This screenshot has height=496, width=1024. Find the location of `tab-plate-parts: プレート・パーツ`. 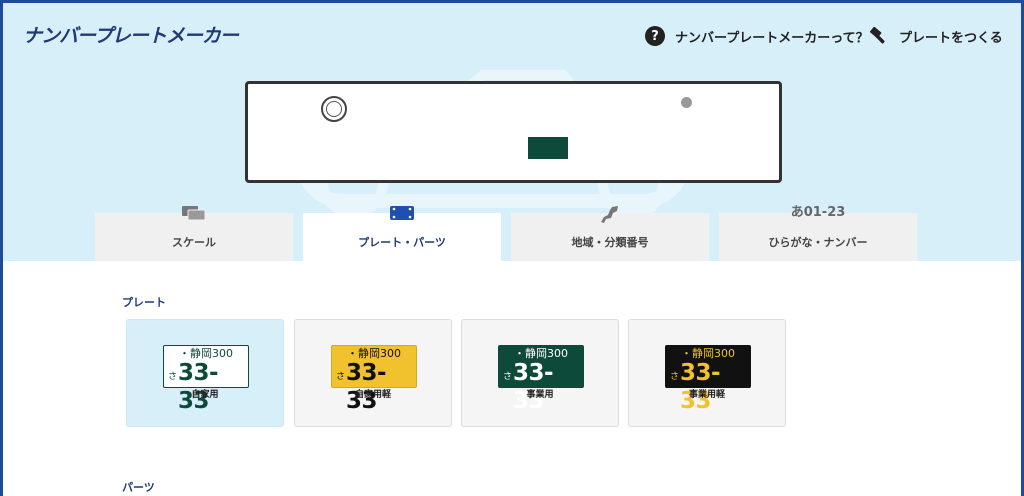

tab-plate-parts: プレート・パーツ is located at coordinates (402, 233).